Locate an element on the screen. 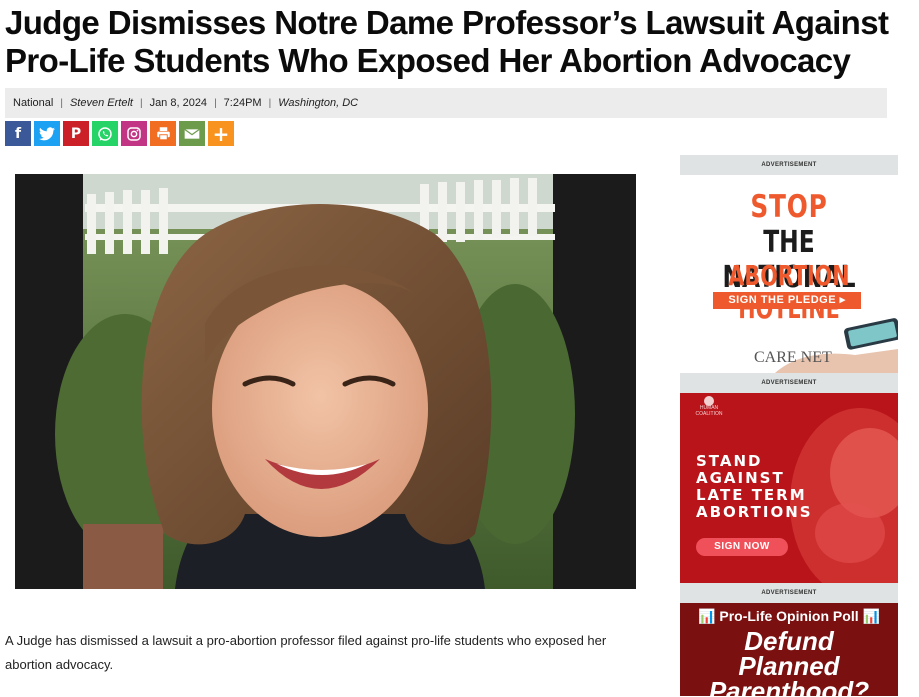 This screenshot has width=919, height=697. print-share-button is located at coordinates (163, 133).